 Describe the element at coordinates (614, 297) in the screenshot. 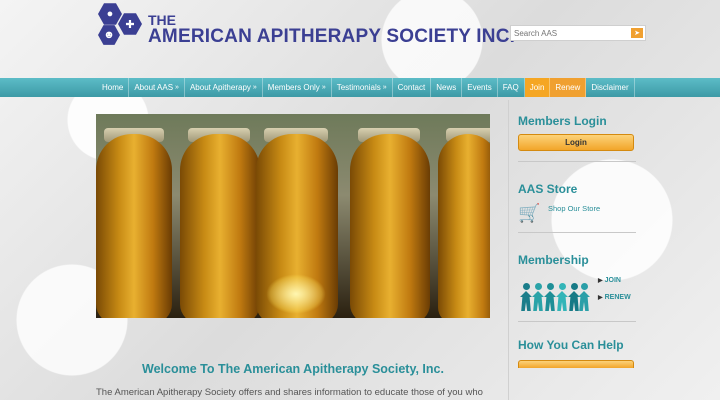

I see `renew-link: ▶ RENEW` at that location.